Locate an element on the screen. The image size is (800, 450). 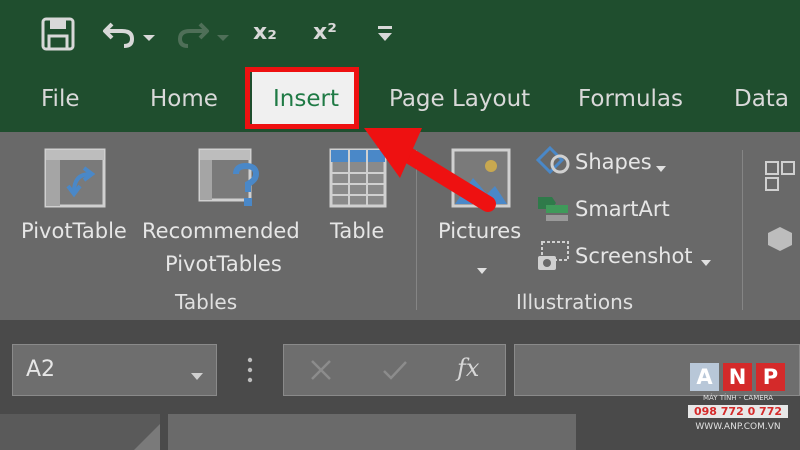
enter-check-icon is located at coordinates (395, 372).